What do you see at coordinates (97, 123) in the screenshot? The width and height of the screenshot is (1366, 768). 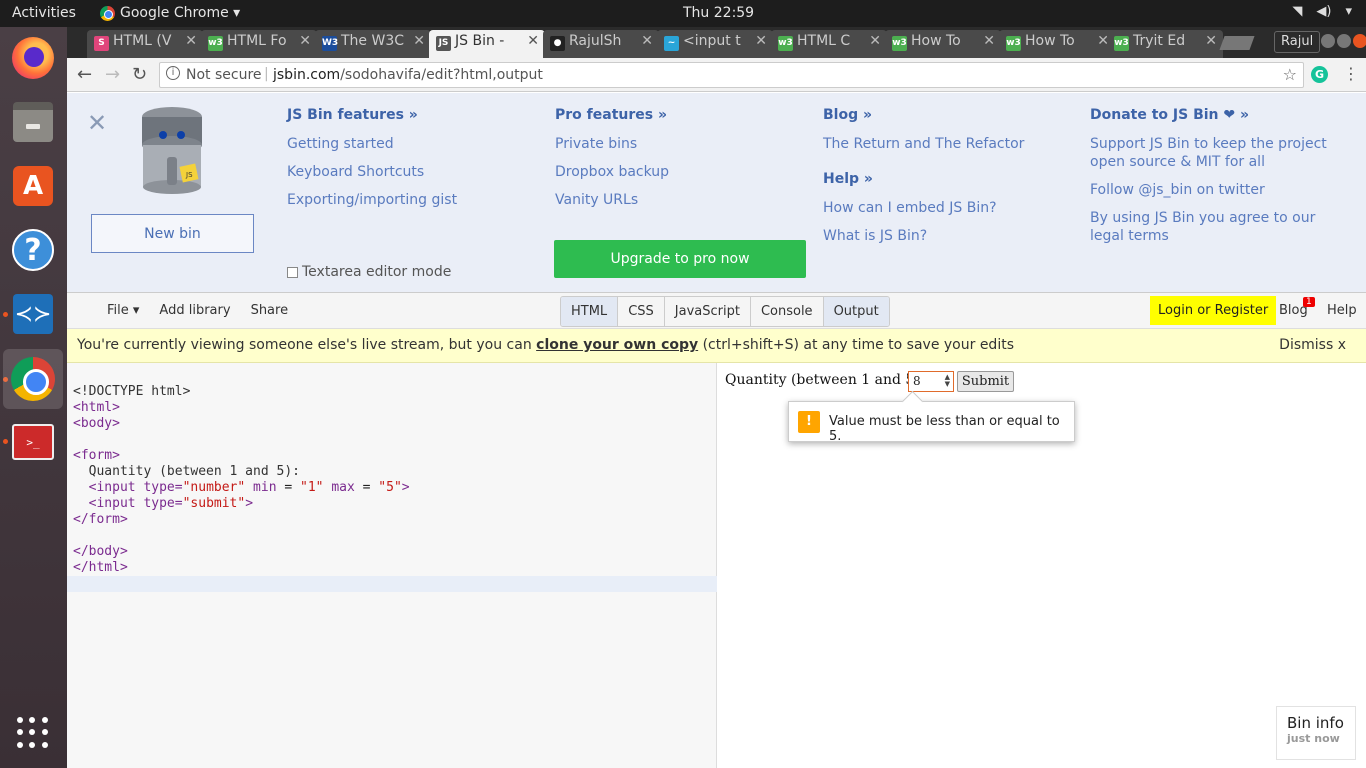 I see `close-panel-icon: ✕` at bounding box center [97, 123].